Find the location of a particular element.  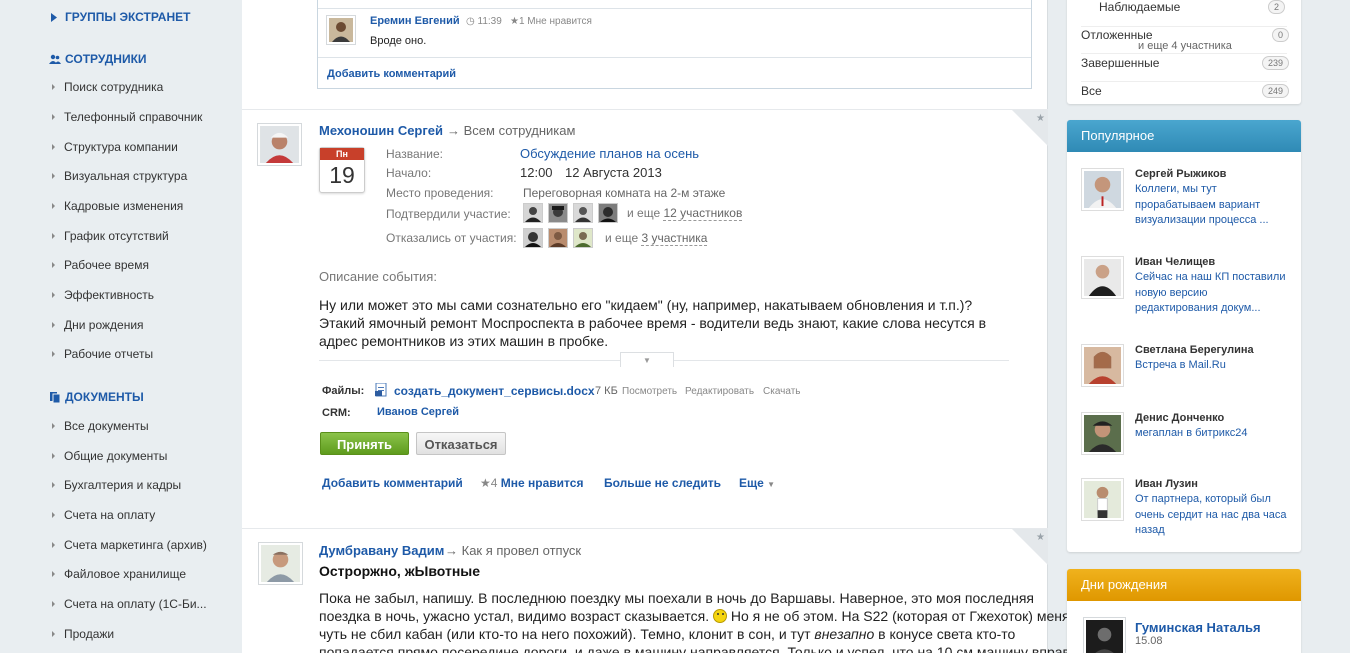

sidebar-item-label: Продажи is located at coordinates (89, 634).